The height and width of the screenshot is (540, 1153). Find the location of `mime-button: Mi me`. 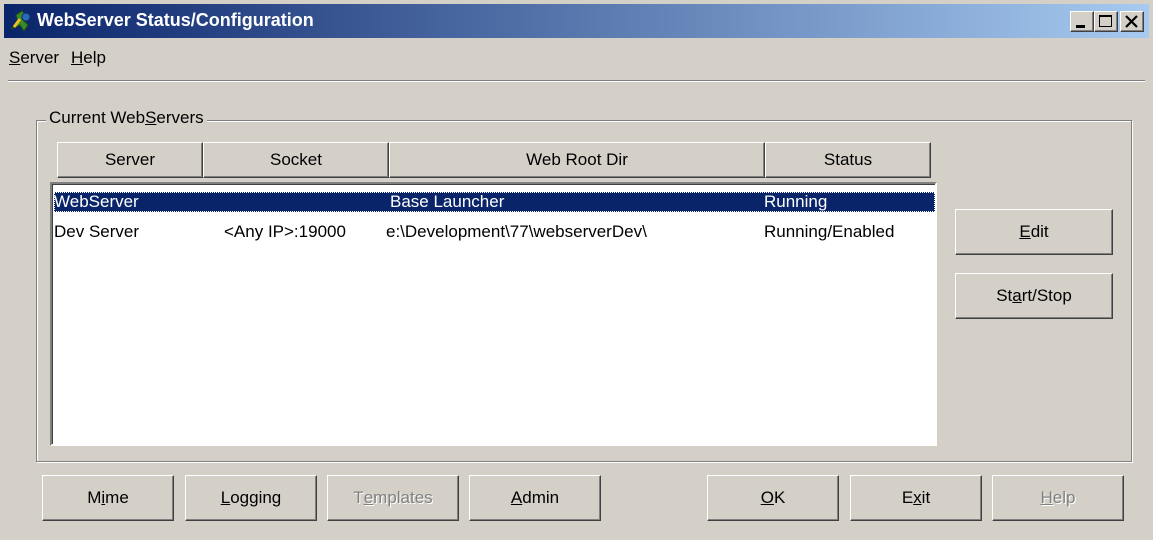

mime-button: Mi me is located at coordinates (108, 498).